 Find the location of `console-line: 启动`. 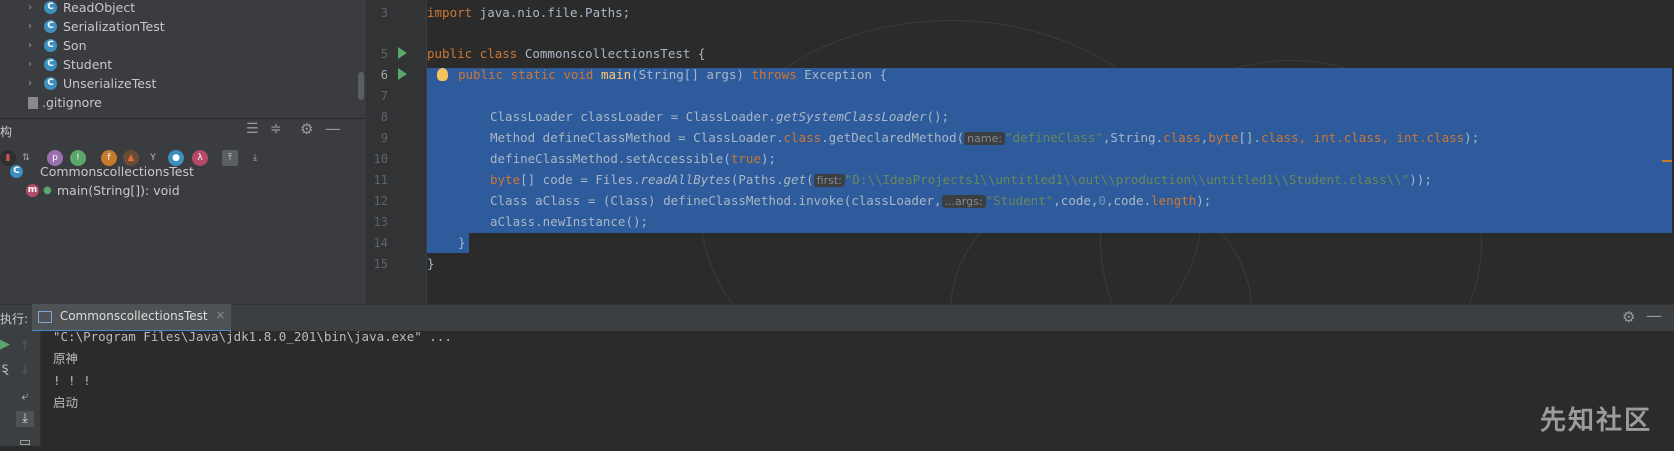

console-line: 启动 is located at coordinates (66, 402).